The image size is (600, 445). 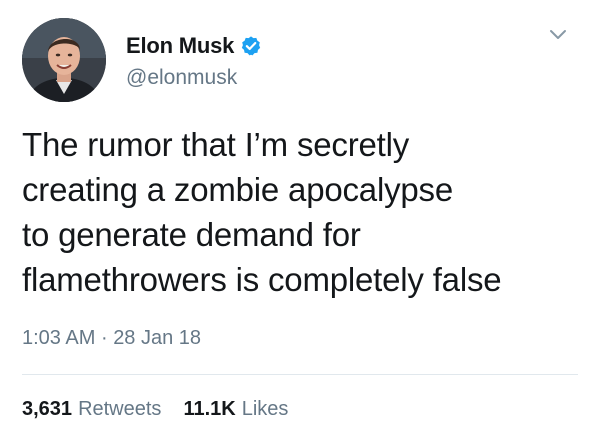 I want to click on tweet-text-line: creating a zombie apocalypse, so click(x=237, y=189).